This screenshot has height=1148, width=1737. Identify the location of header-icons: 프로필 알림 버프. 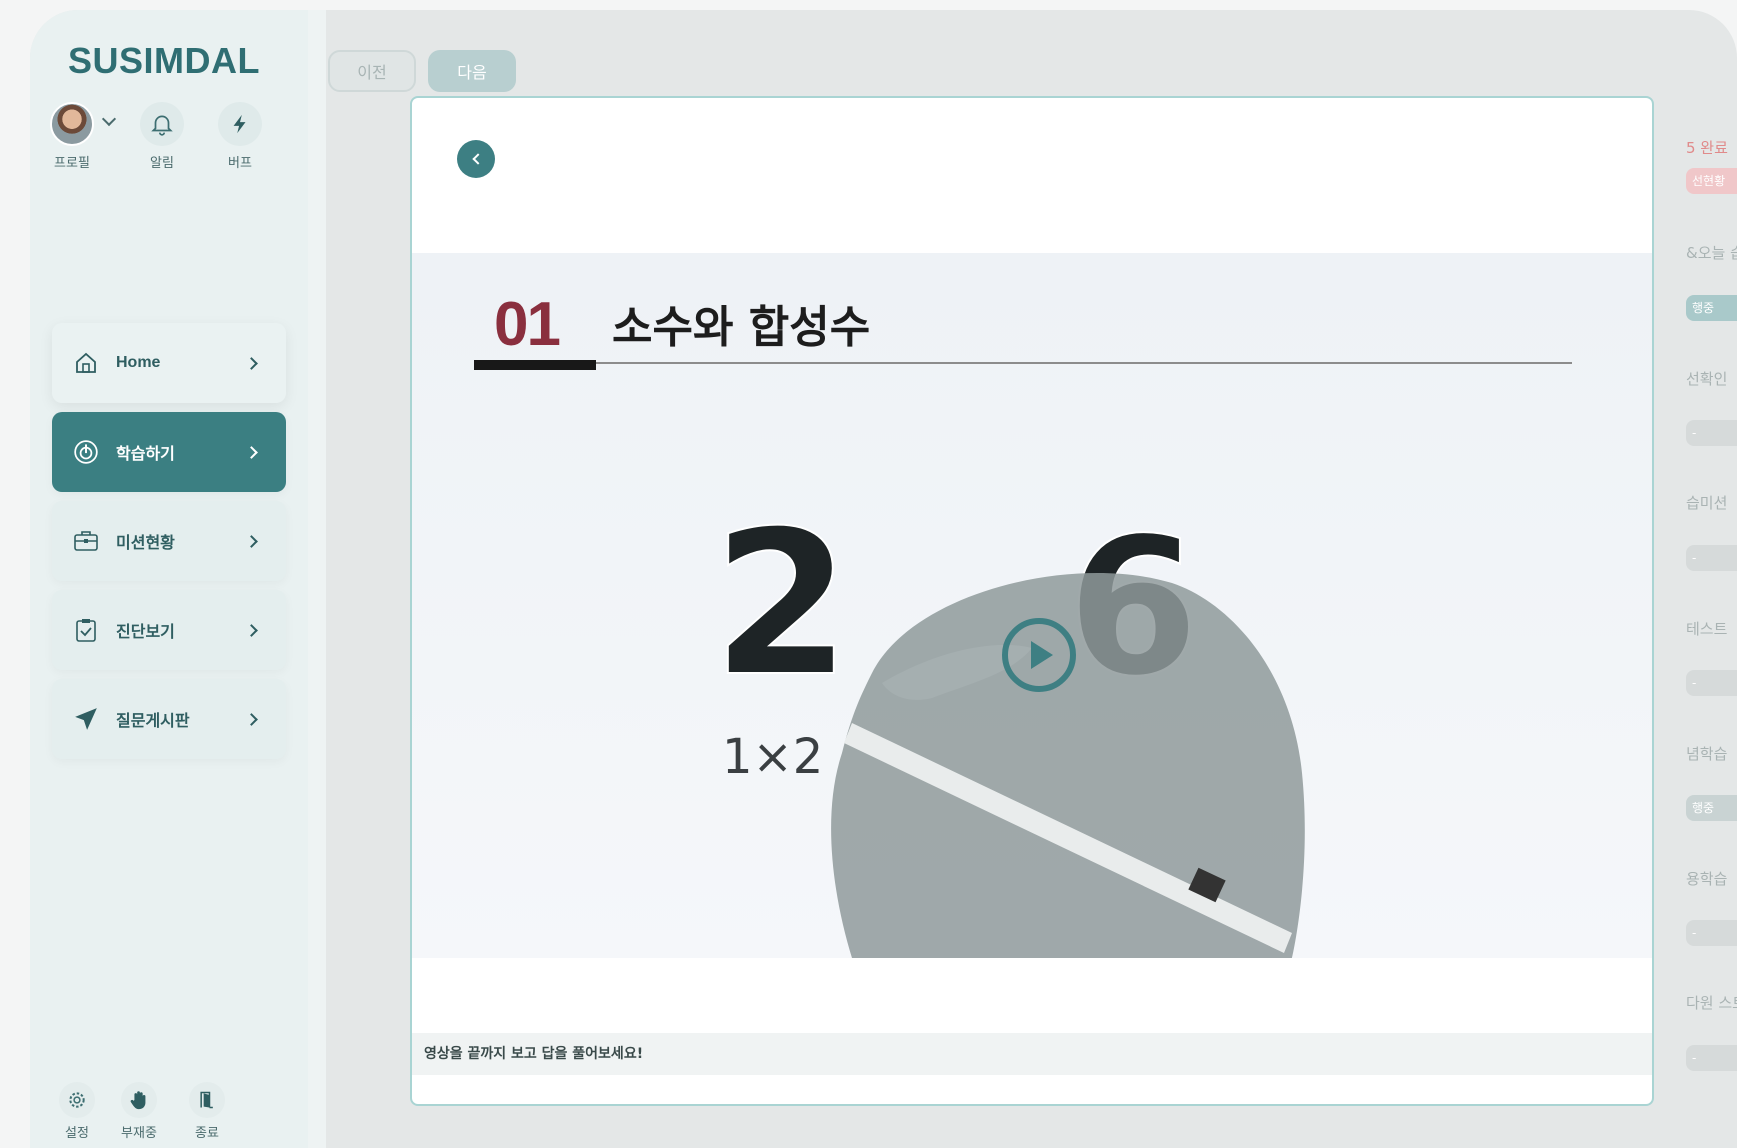
(180, 142).